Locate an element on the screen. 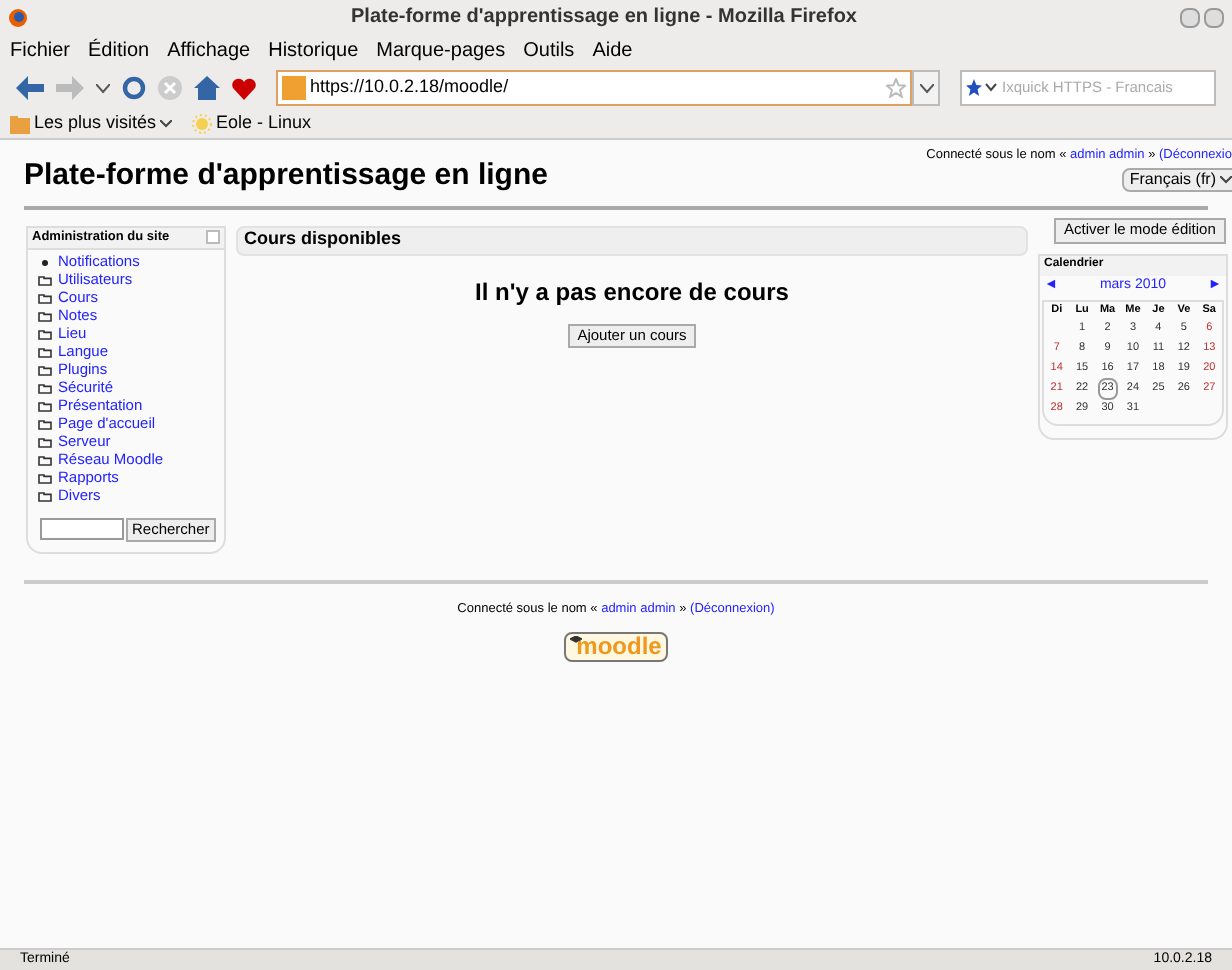 This screenshot has height=970, width=1232. menu-item: Édition is located at coordinates (119, 50).